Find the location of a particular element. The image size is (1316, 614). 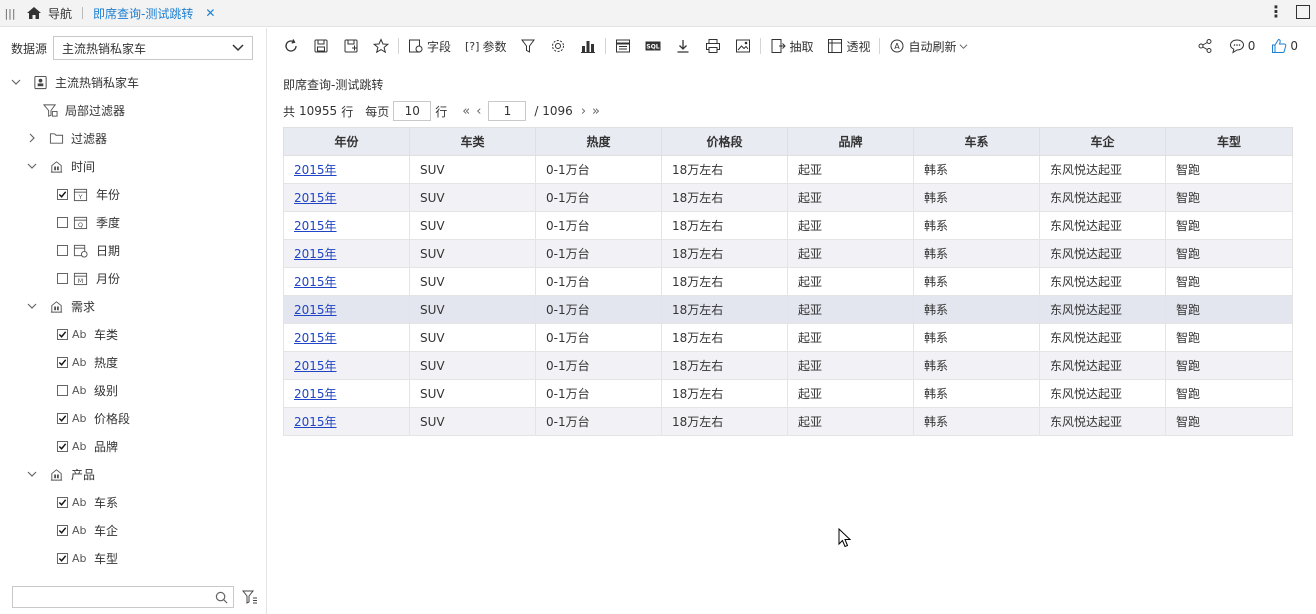

tree-field: Ab 价格段 is located at coordinates (93, 418).